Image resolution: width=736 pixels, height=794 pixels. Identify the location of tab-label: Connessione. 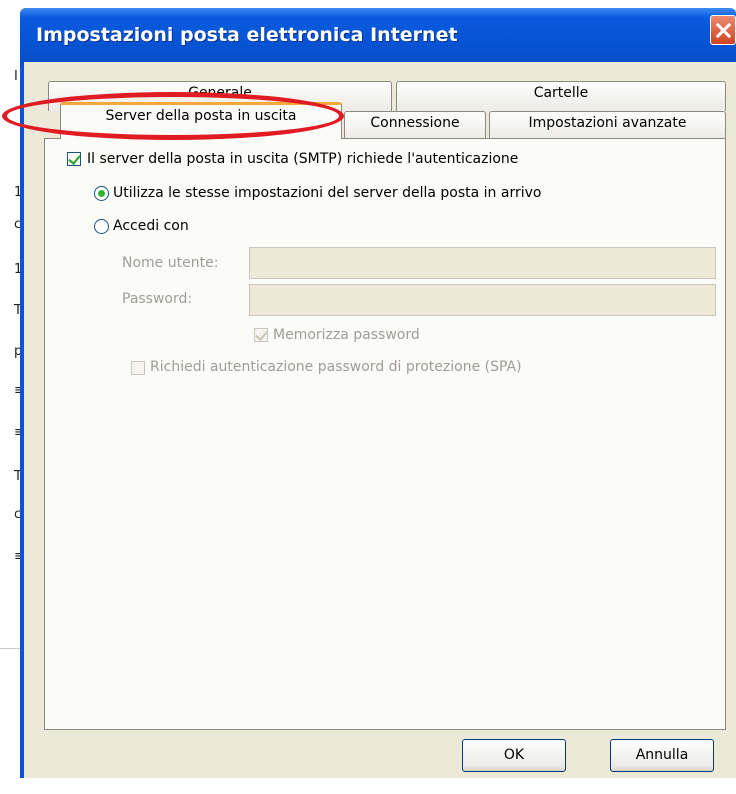
(415, 123).